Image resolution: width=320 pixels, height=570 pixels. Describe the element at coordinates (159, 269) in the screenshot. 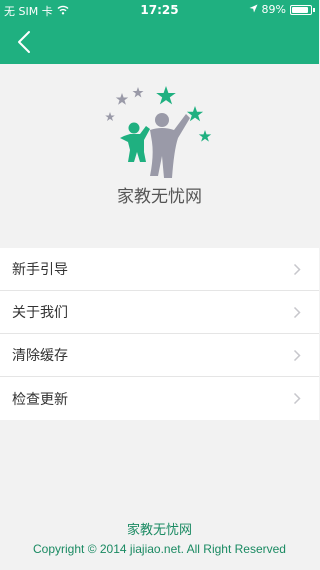

I see `menu-item-guide: 新手引导` at that location.